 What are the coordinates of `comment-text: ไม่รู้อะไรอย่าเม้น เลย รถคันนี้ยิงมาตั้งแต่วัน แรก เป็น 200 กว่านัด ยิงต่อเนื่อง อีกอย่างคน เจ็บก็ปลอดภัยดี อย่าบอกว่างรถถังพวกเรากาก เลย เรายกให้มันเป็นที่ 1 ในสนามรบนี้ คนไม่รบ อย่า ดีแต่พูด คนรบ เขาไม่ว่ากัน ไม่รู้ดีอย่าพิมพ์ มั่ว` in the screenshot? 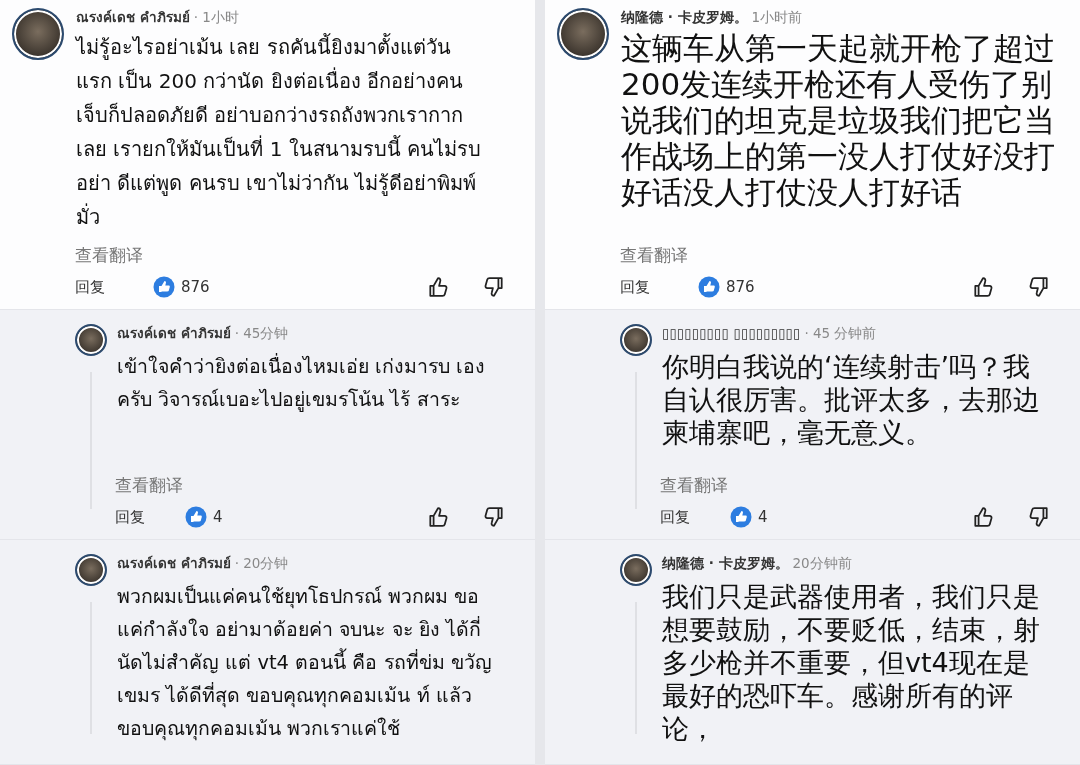 It's located at (279, 131).